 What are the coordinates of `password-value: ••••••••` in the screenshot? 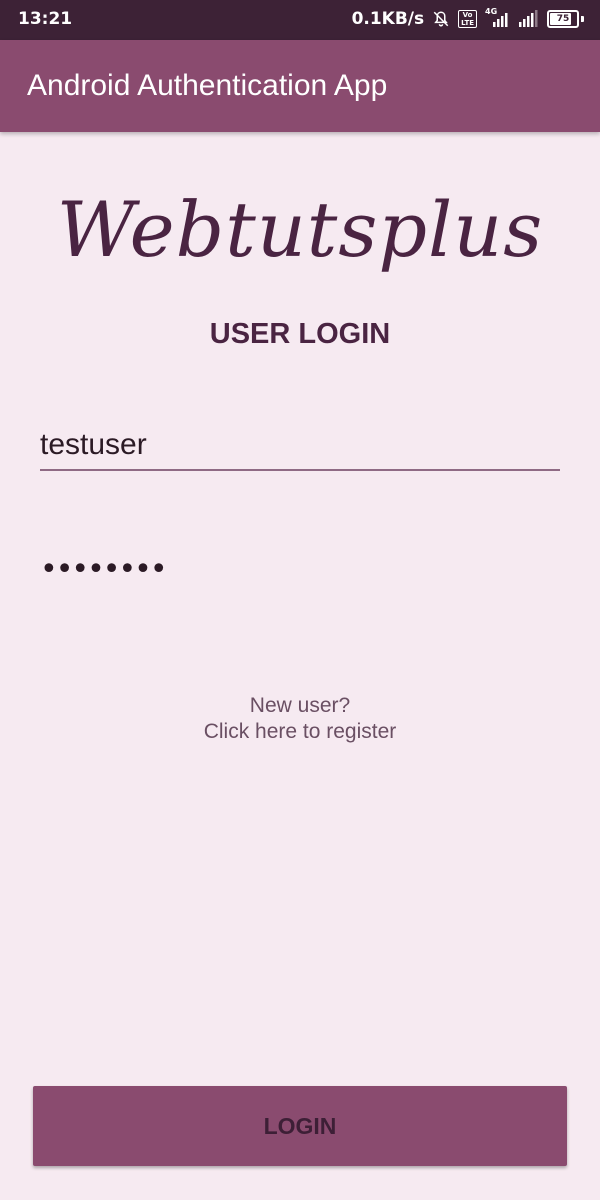 It's located at (104, 569).